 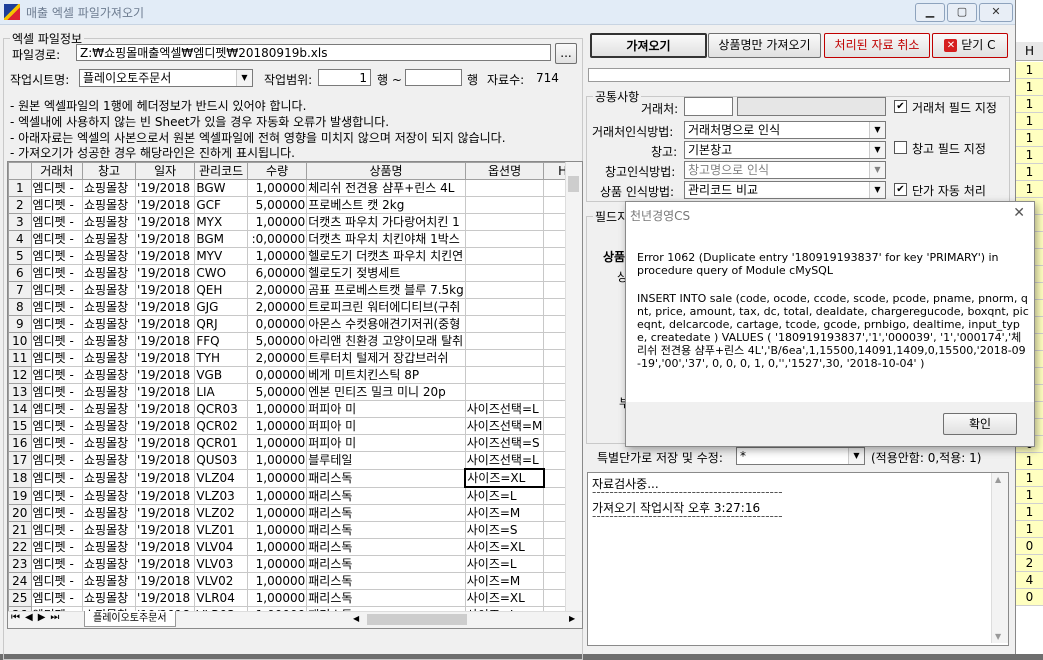 What do you see at coordinates (504, 598) in the screenshot?
I see `grid-cell: 사이즈=XL` at bounding box center [504, 598].